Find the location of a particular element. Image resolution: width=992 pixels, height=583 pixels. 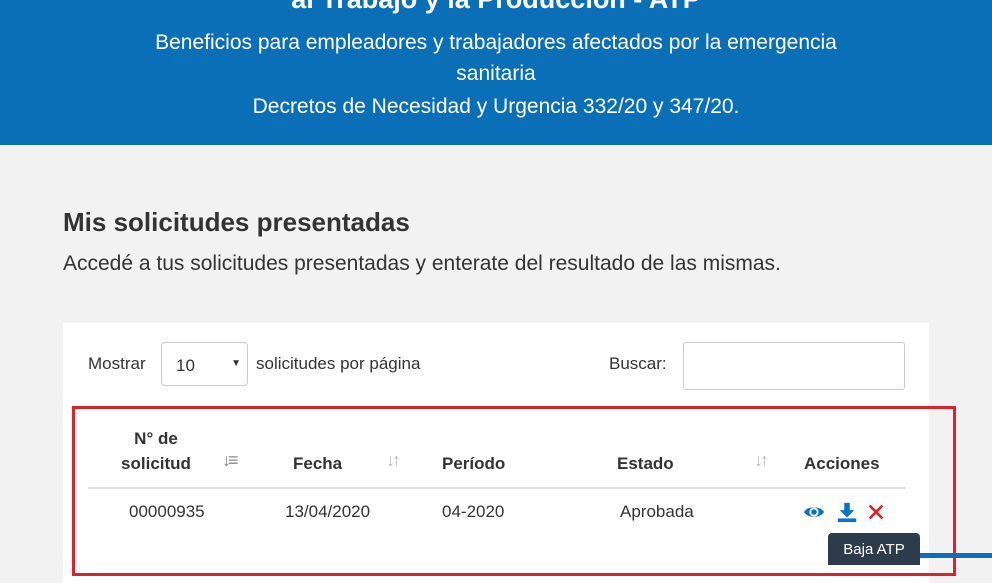

eye-icon is located at coordinates (814, 512).